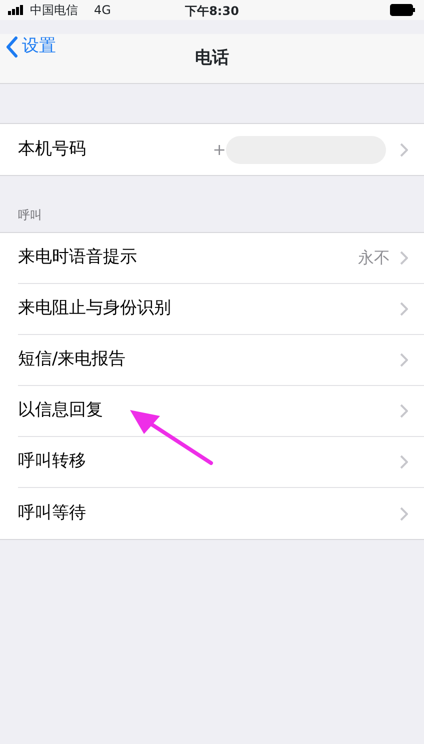 The image size is (424, 744). Describe the element at coordinates (219, 149) in the screenshot. I see `row-value: +` at that location.